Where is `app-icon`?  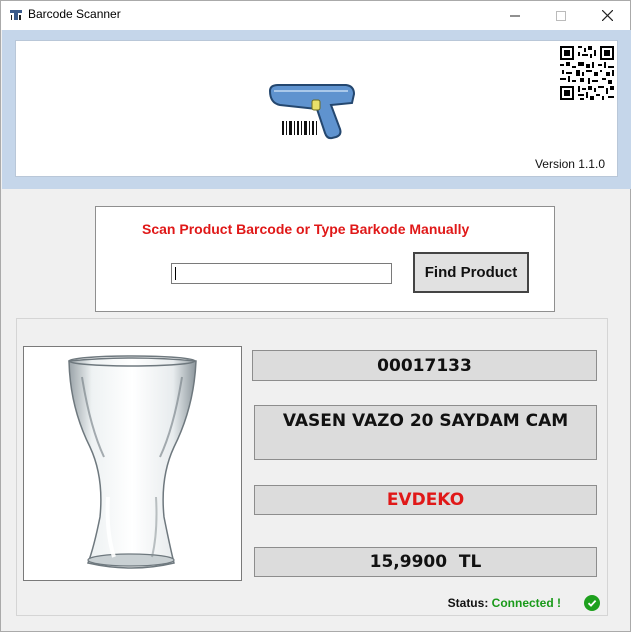
app-icon is located at coordinates (16, 15).